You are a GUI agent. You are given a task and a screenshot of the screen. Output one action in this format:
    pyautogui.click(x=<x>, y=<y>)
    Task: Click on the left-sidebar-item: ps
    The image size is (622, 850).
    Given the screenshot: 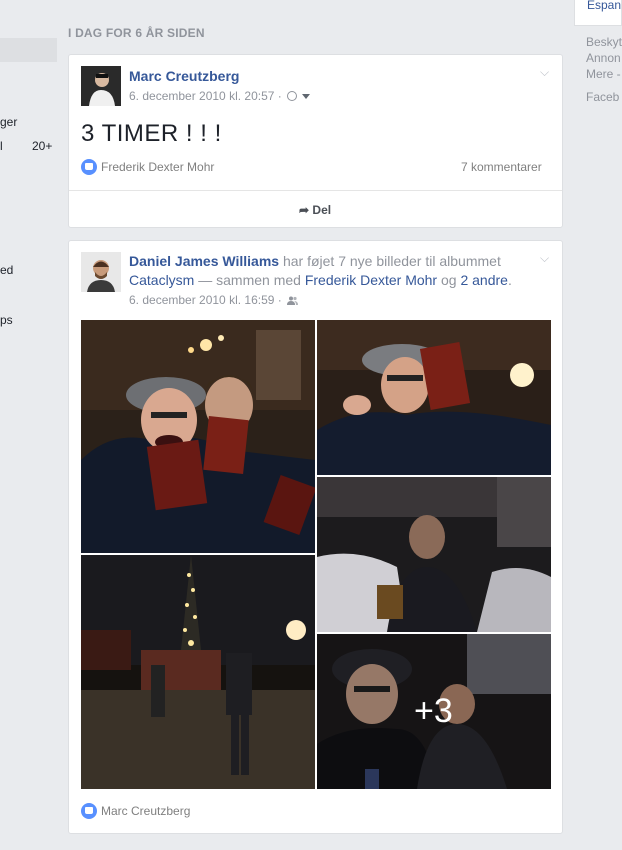 What is the action you would take?
    pyautogui.click(x=6, y=320)
    